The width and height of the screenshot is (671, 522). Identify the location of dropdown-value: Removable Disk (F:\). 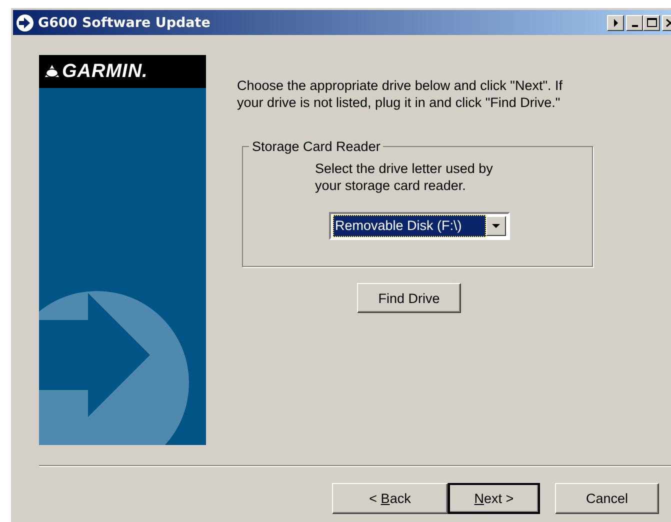
(409, 226).